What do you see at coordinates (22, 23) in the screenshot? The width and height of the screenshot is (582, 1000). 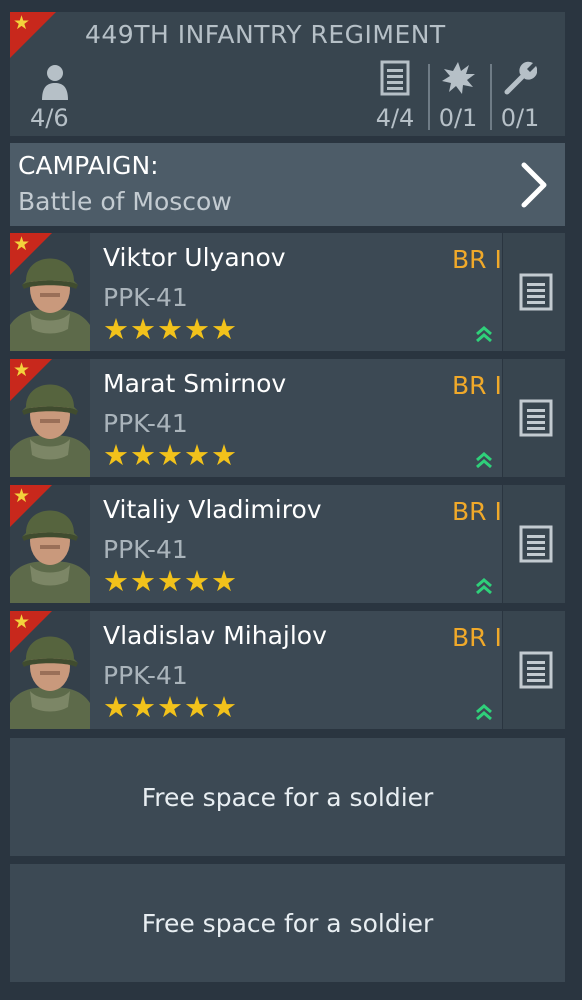 I see `regiment-star-icon: ★` at bounding box center [22, 23].